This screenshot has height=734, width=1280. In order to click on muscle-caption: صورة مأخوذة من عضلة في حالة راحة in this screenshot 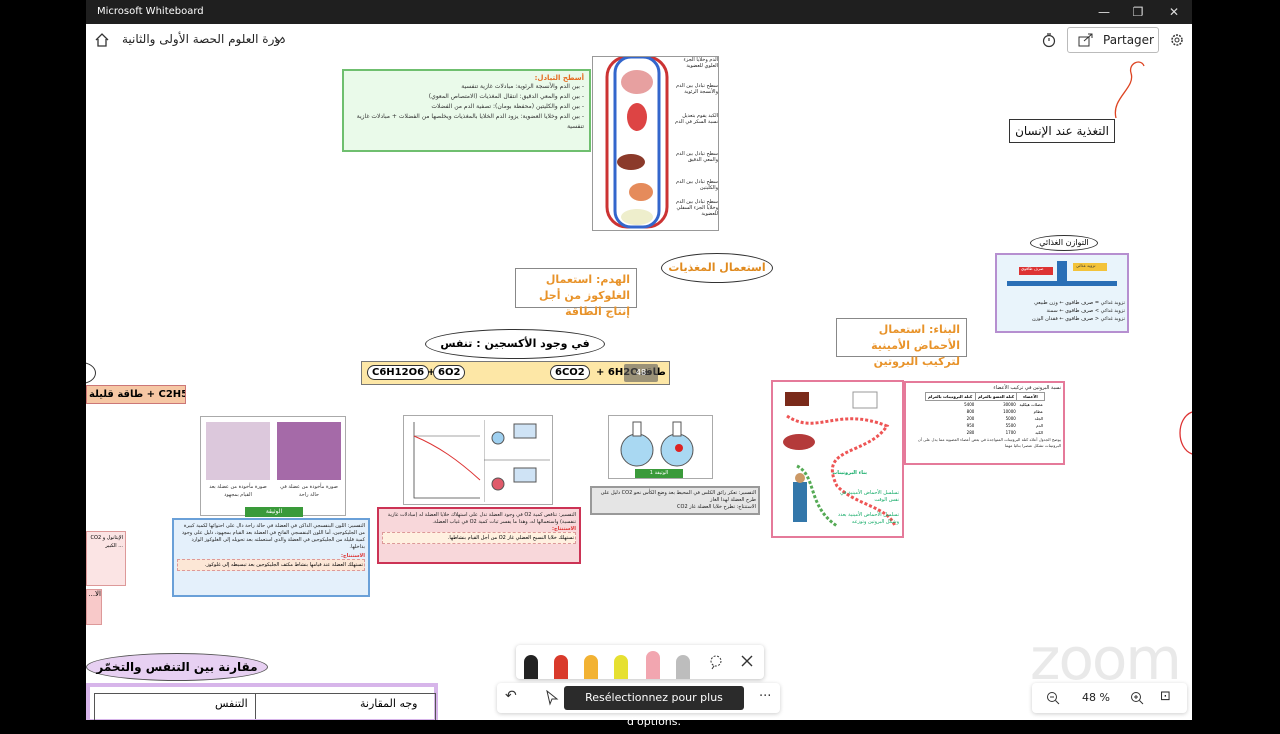, I will do `click(309, 491)`.